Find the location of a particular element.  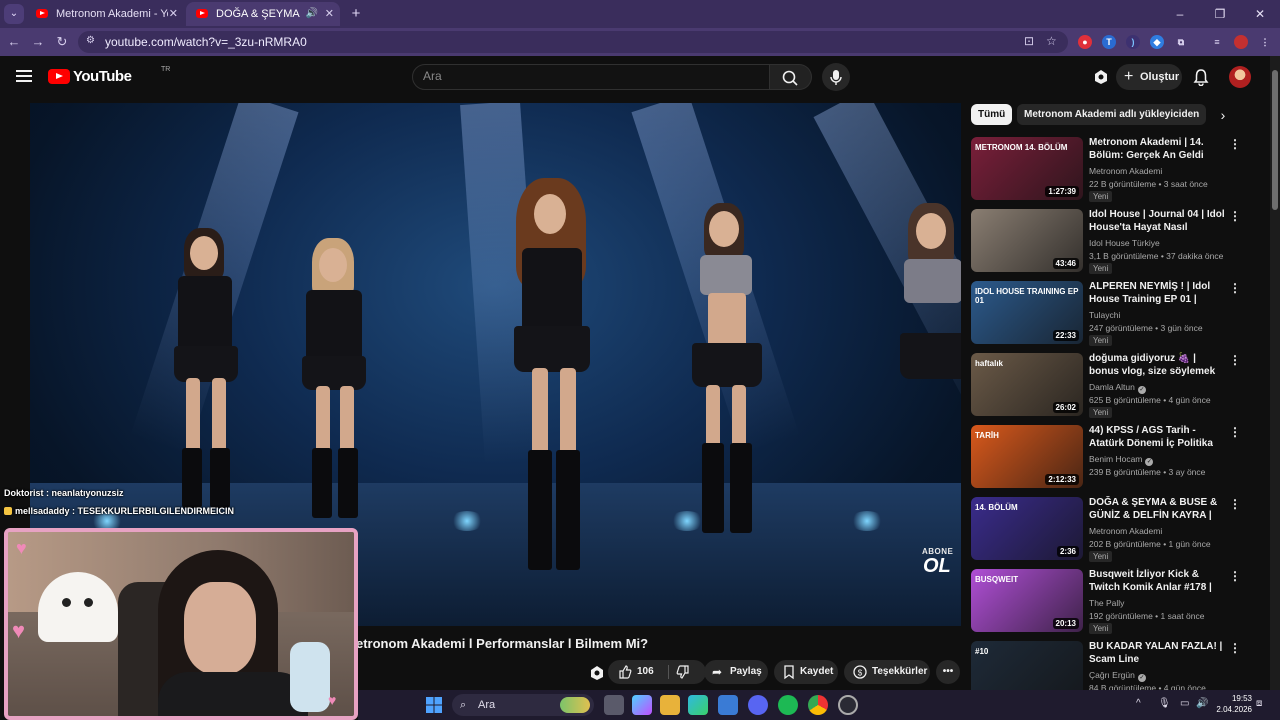

recommendation-title: BU KADAR YALAN FAZLA! | Scam Line is located at coordinates (1158, 653).